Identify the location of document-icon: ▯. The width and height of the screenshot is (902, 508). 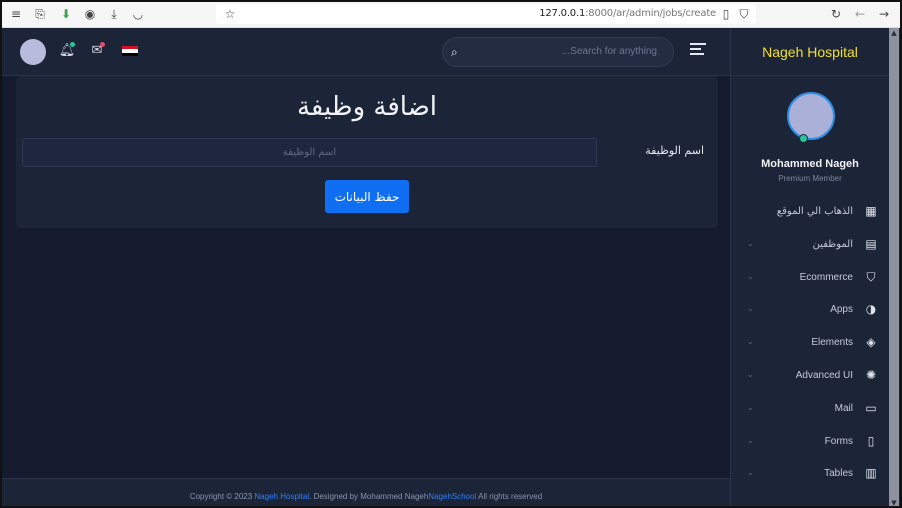
(871, 440).